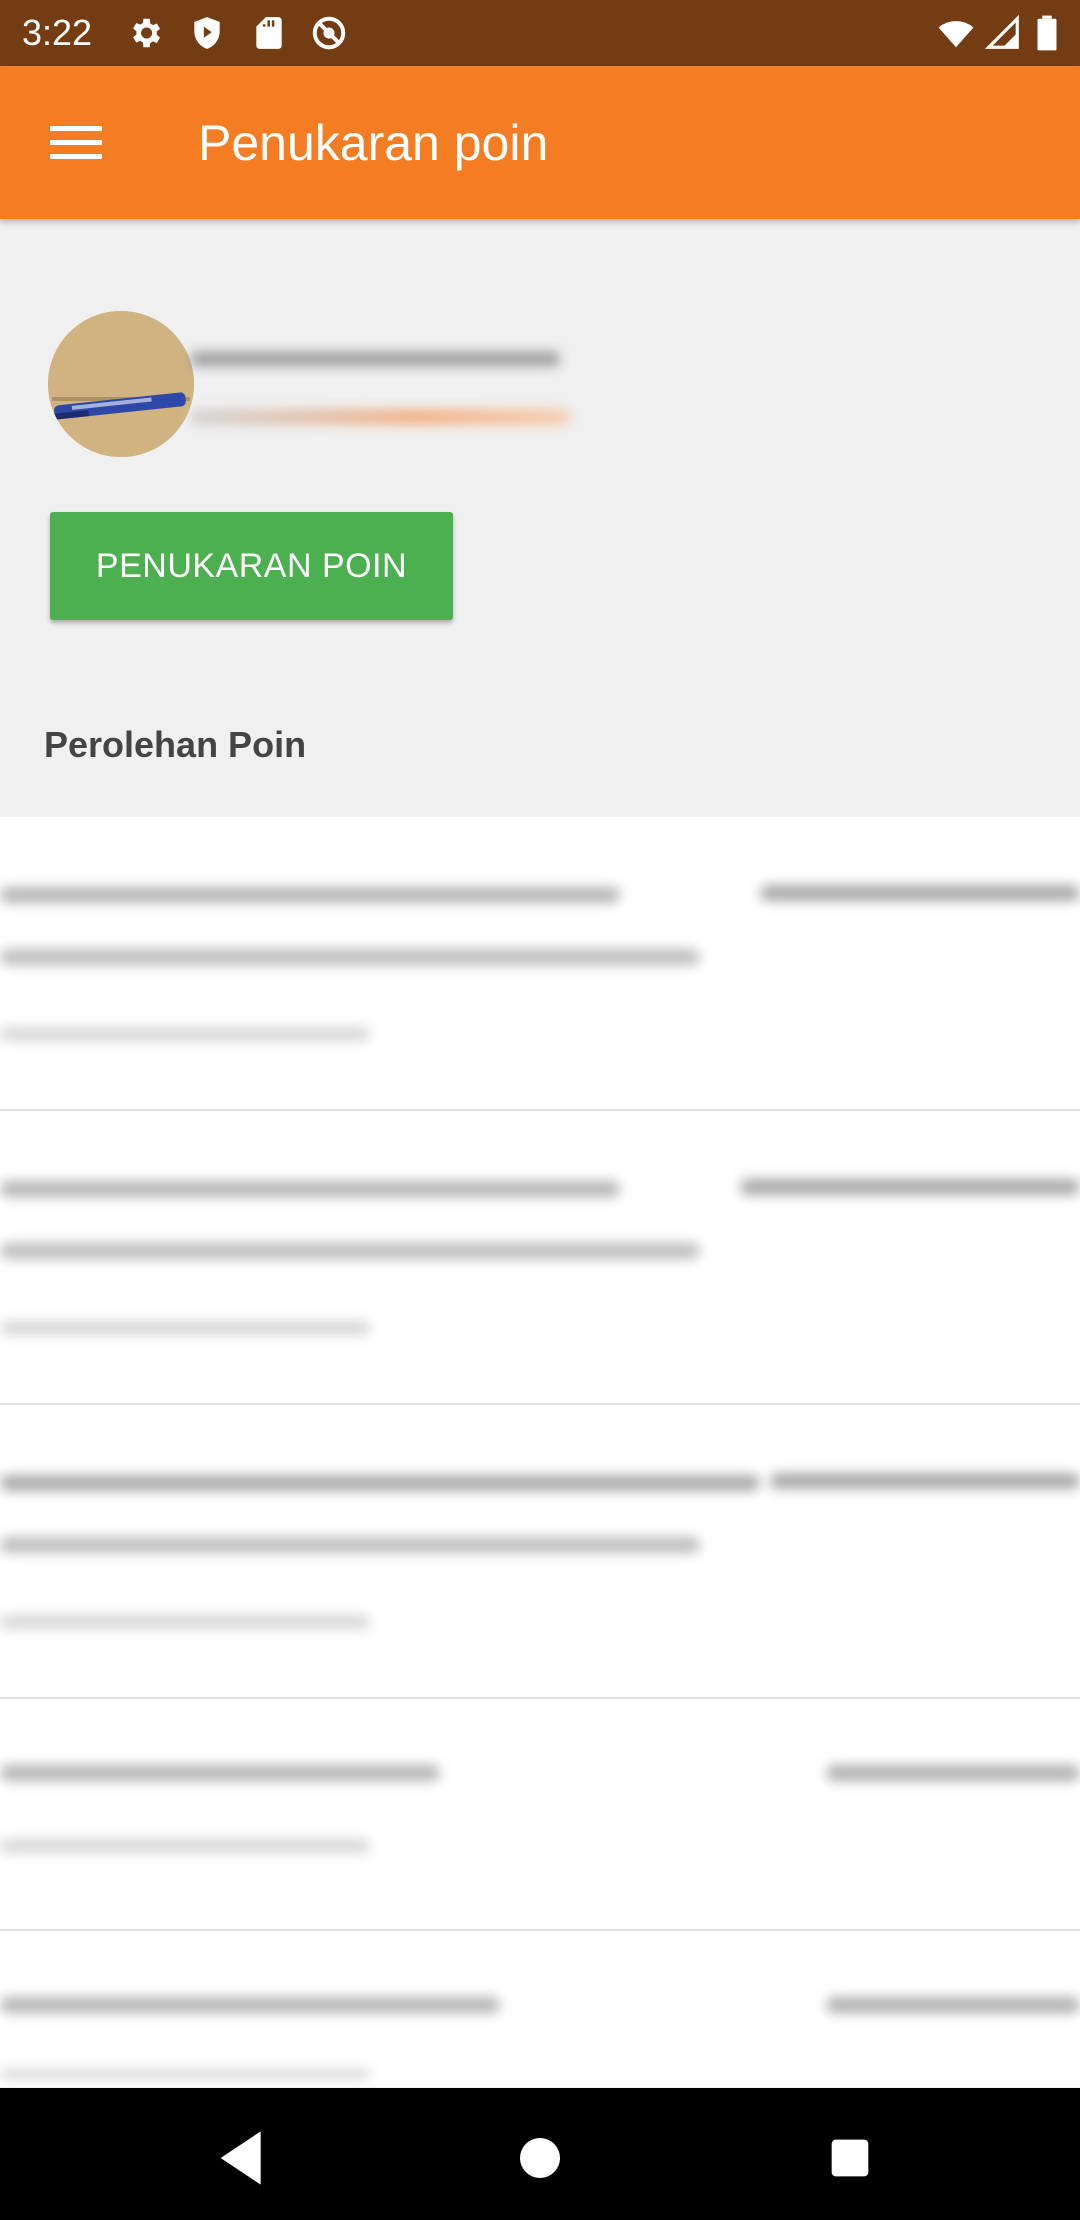 This screenshot has height=2220, width=1080. I want to click on recents-icon, so click(850, 2158).